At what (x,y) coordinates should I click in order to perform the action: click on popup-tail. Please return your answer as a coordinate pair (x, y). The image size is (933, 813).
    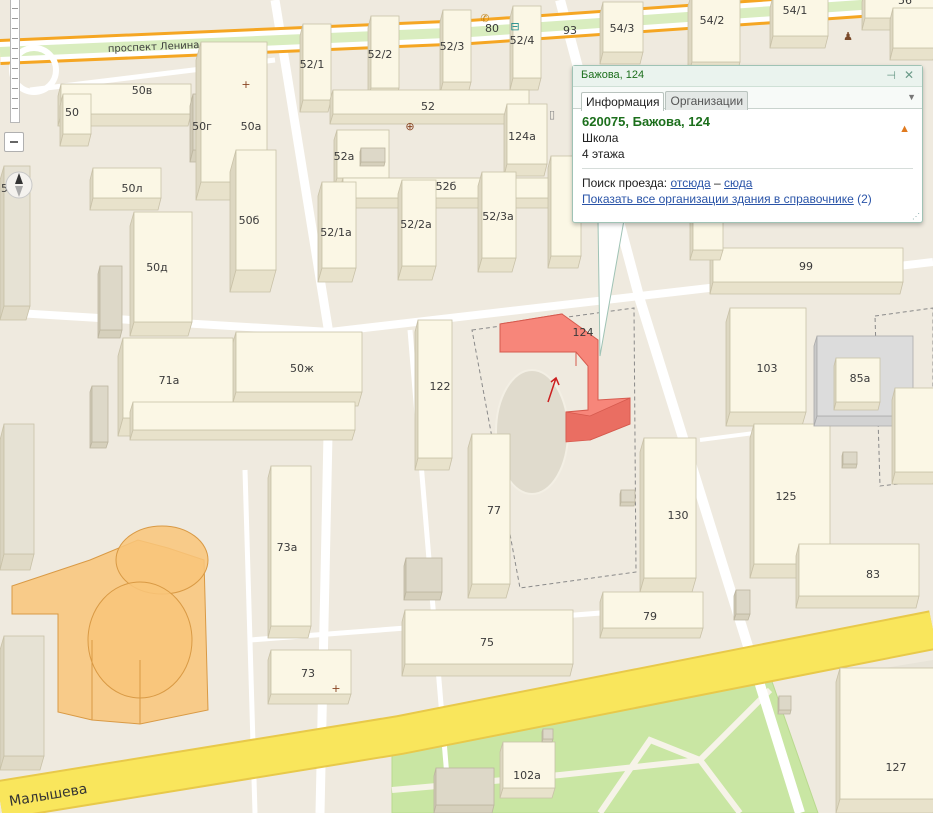
    Looking at the image, I should click on (611, 288).